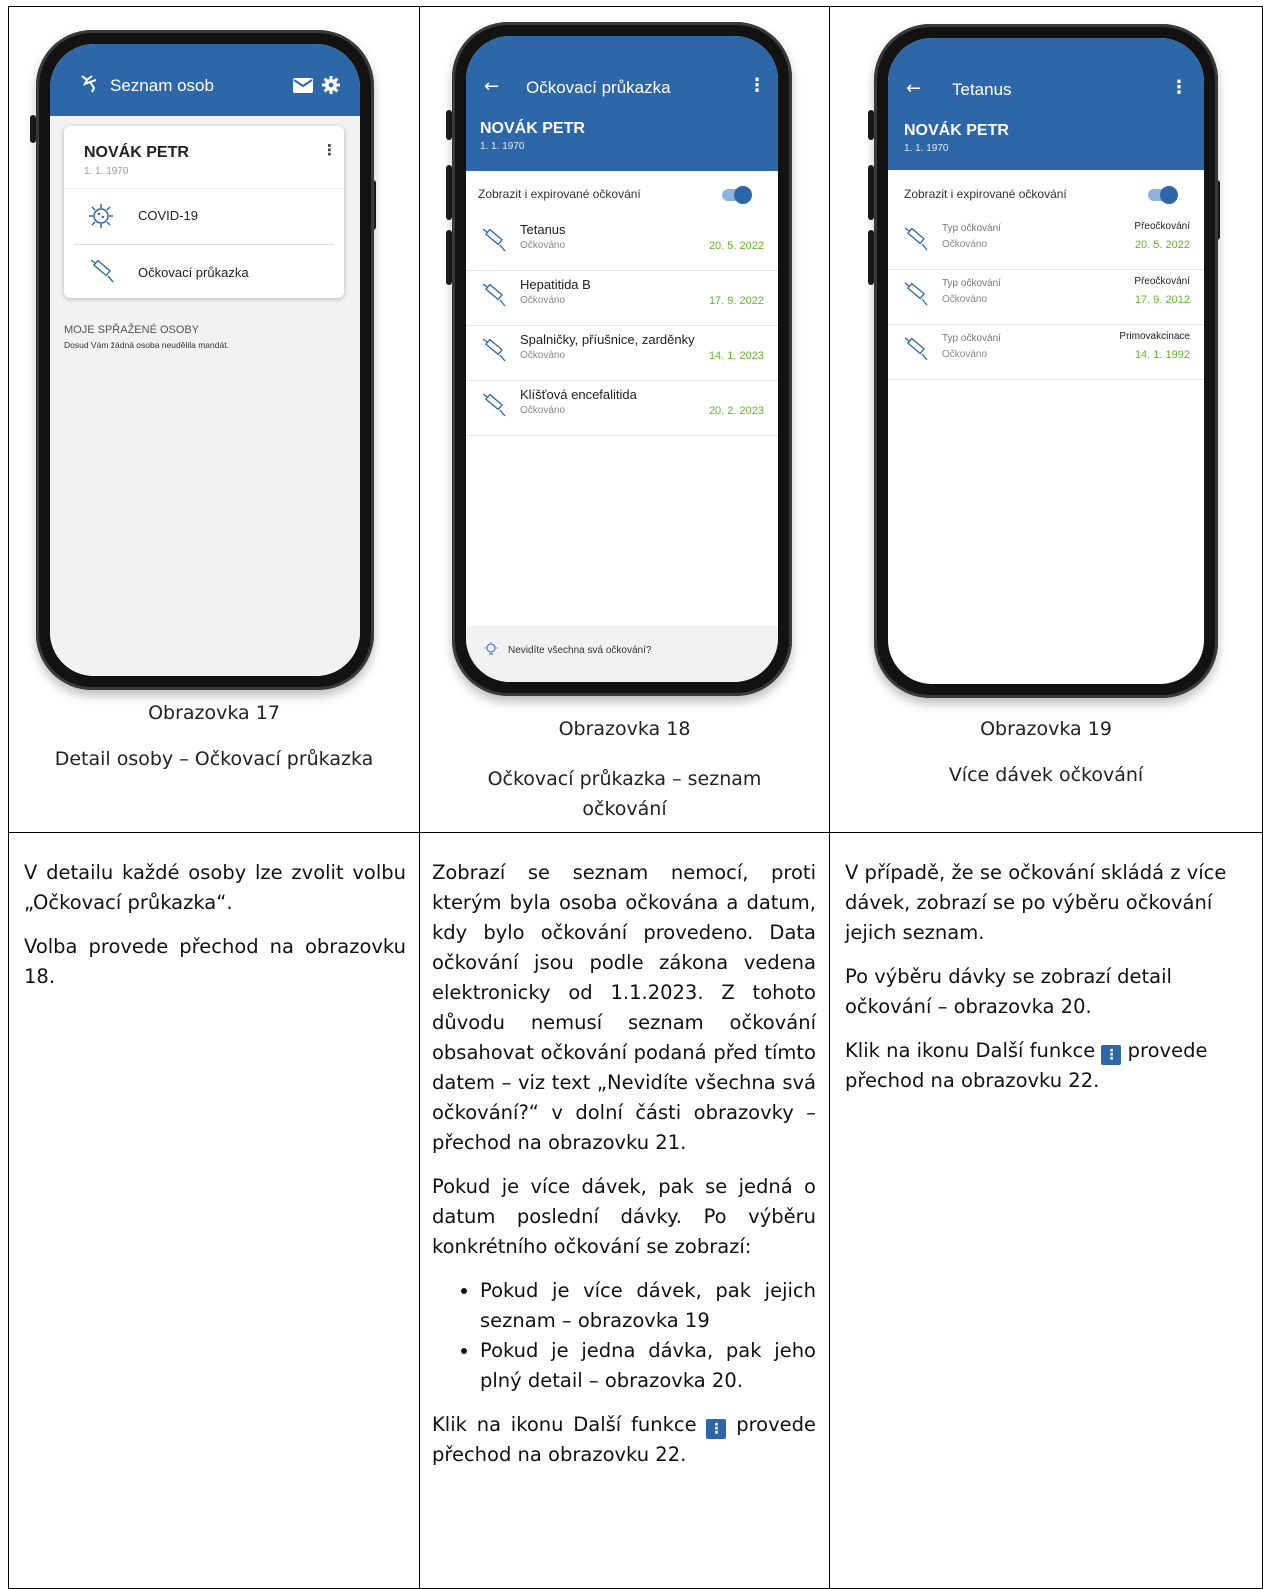 Image resolution: width=1263 pixels, height=1589 pixels. What do you see at coordinates (1046, 104) in the screenshot?
I see `app-bar: ← Tetanus ⋮ NOVÁK PETR 1. 1. 1970` at bounding box center [1046, 104].